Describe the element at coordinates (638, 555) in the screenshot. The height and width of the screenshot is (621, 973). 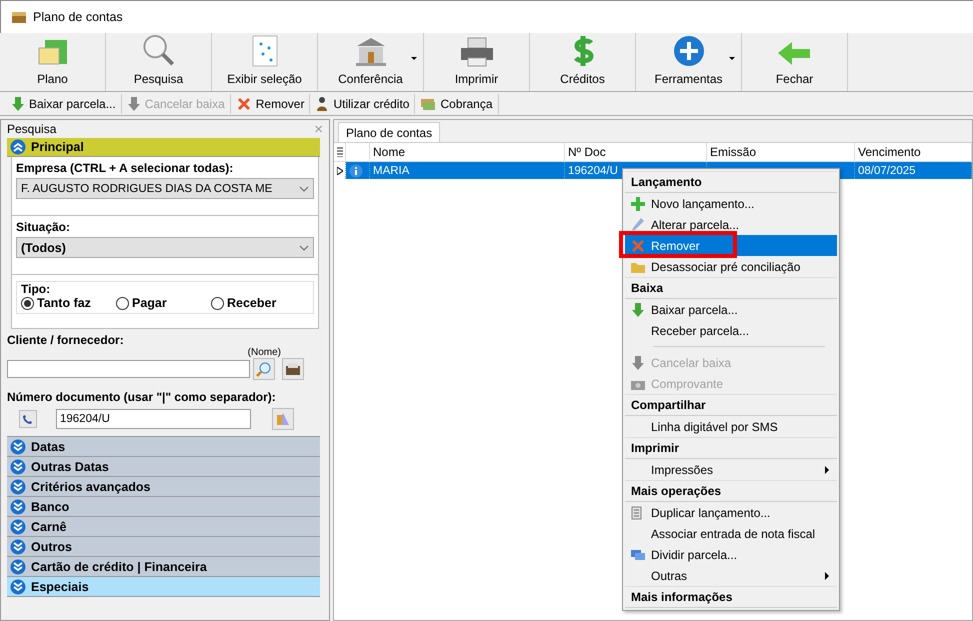
I see `cards-icon` at that location.